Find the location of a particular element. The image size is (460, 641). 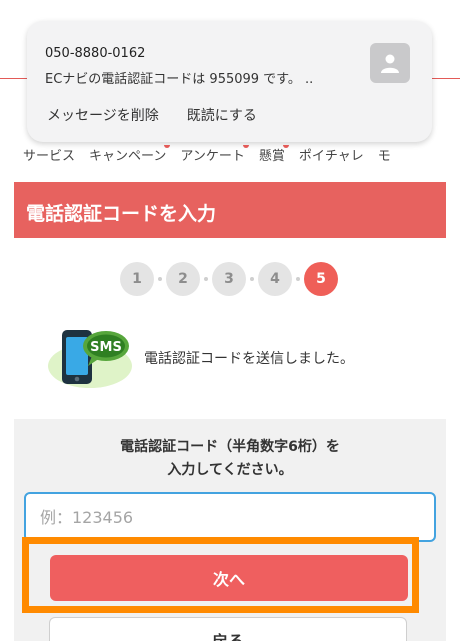

contact-avatar-icon is located at coordinates (390, 63).